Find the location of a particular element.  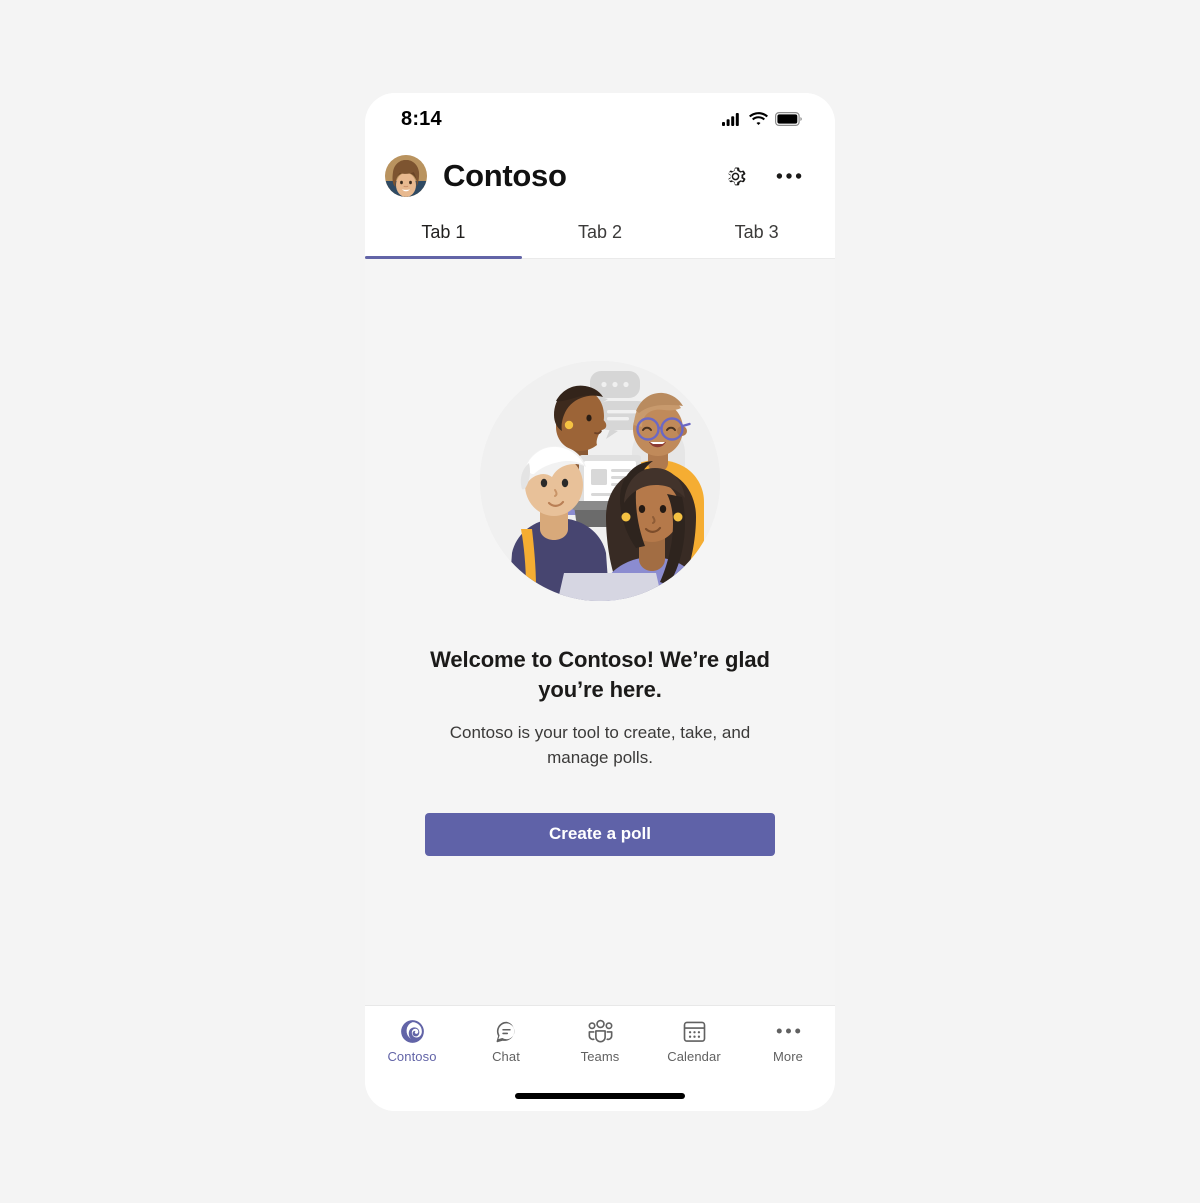

status-bar-time: 8:14 is located at coordinates (421, 118).